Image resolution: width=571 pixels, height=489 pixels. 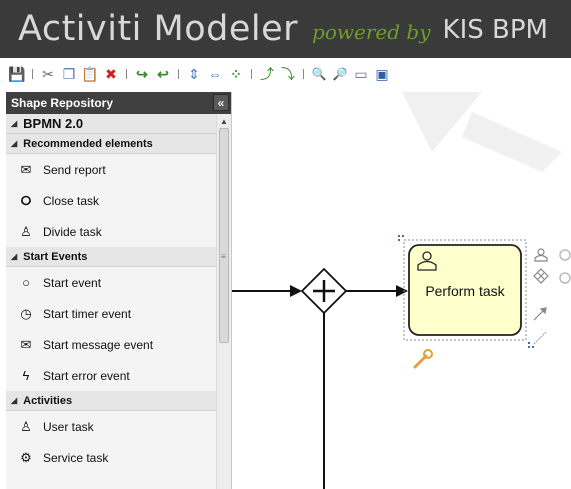 I want to click on wrench-icon, so click(x=423, y=359).